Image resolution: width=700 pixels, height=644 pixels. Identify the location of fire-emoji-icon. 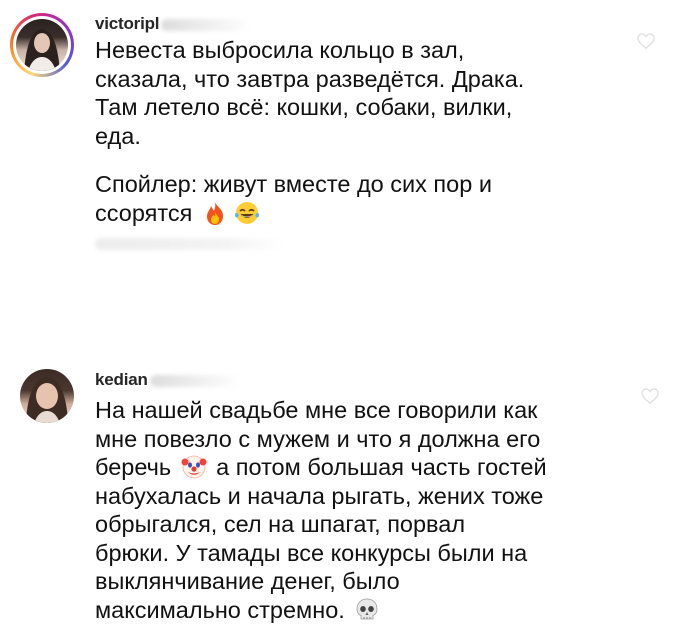
(214, 213).